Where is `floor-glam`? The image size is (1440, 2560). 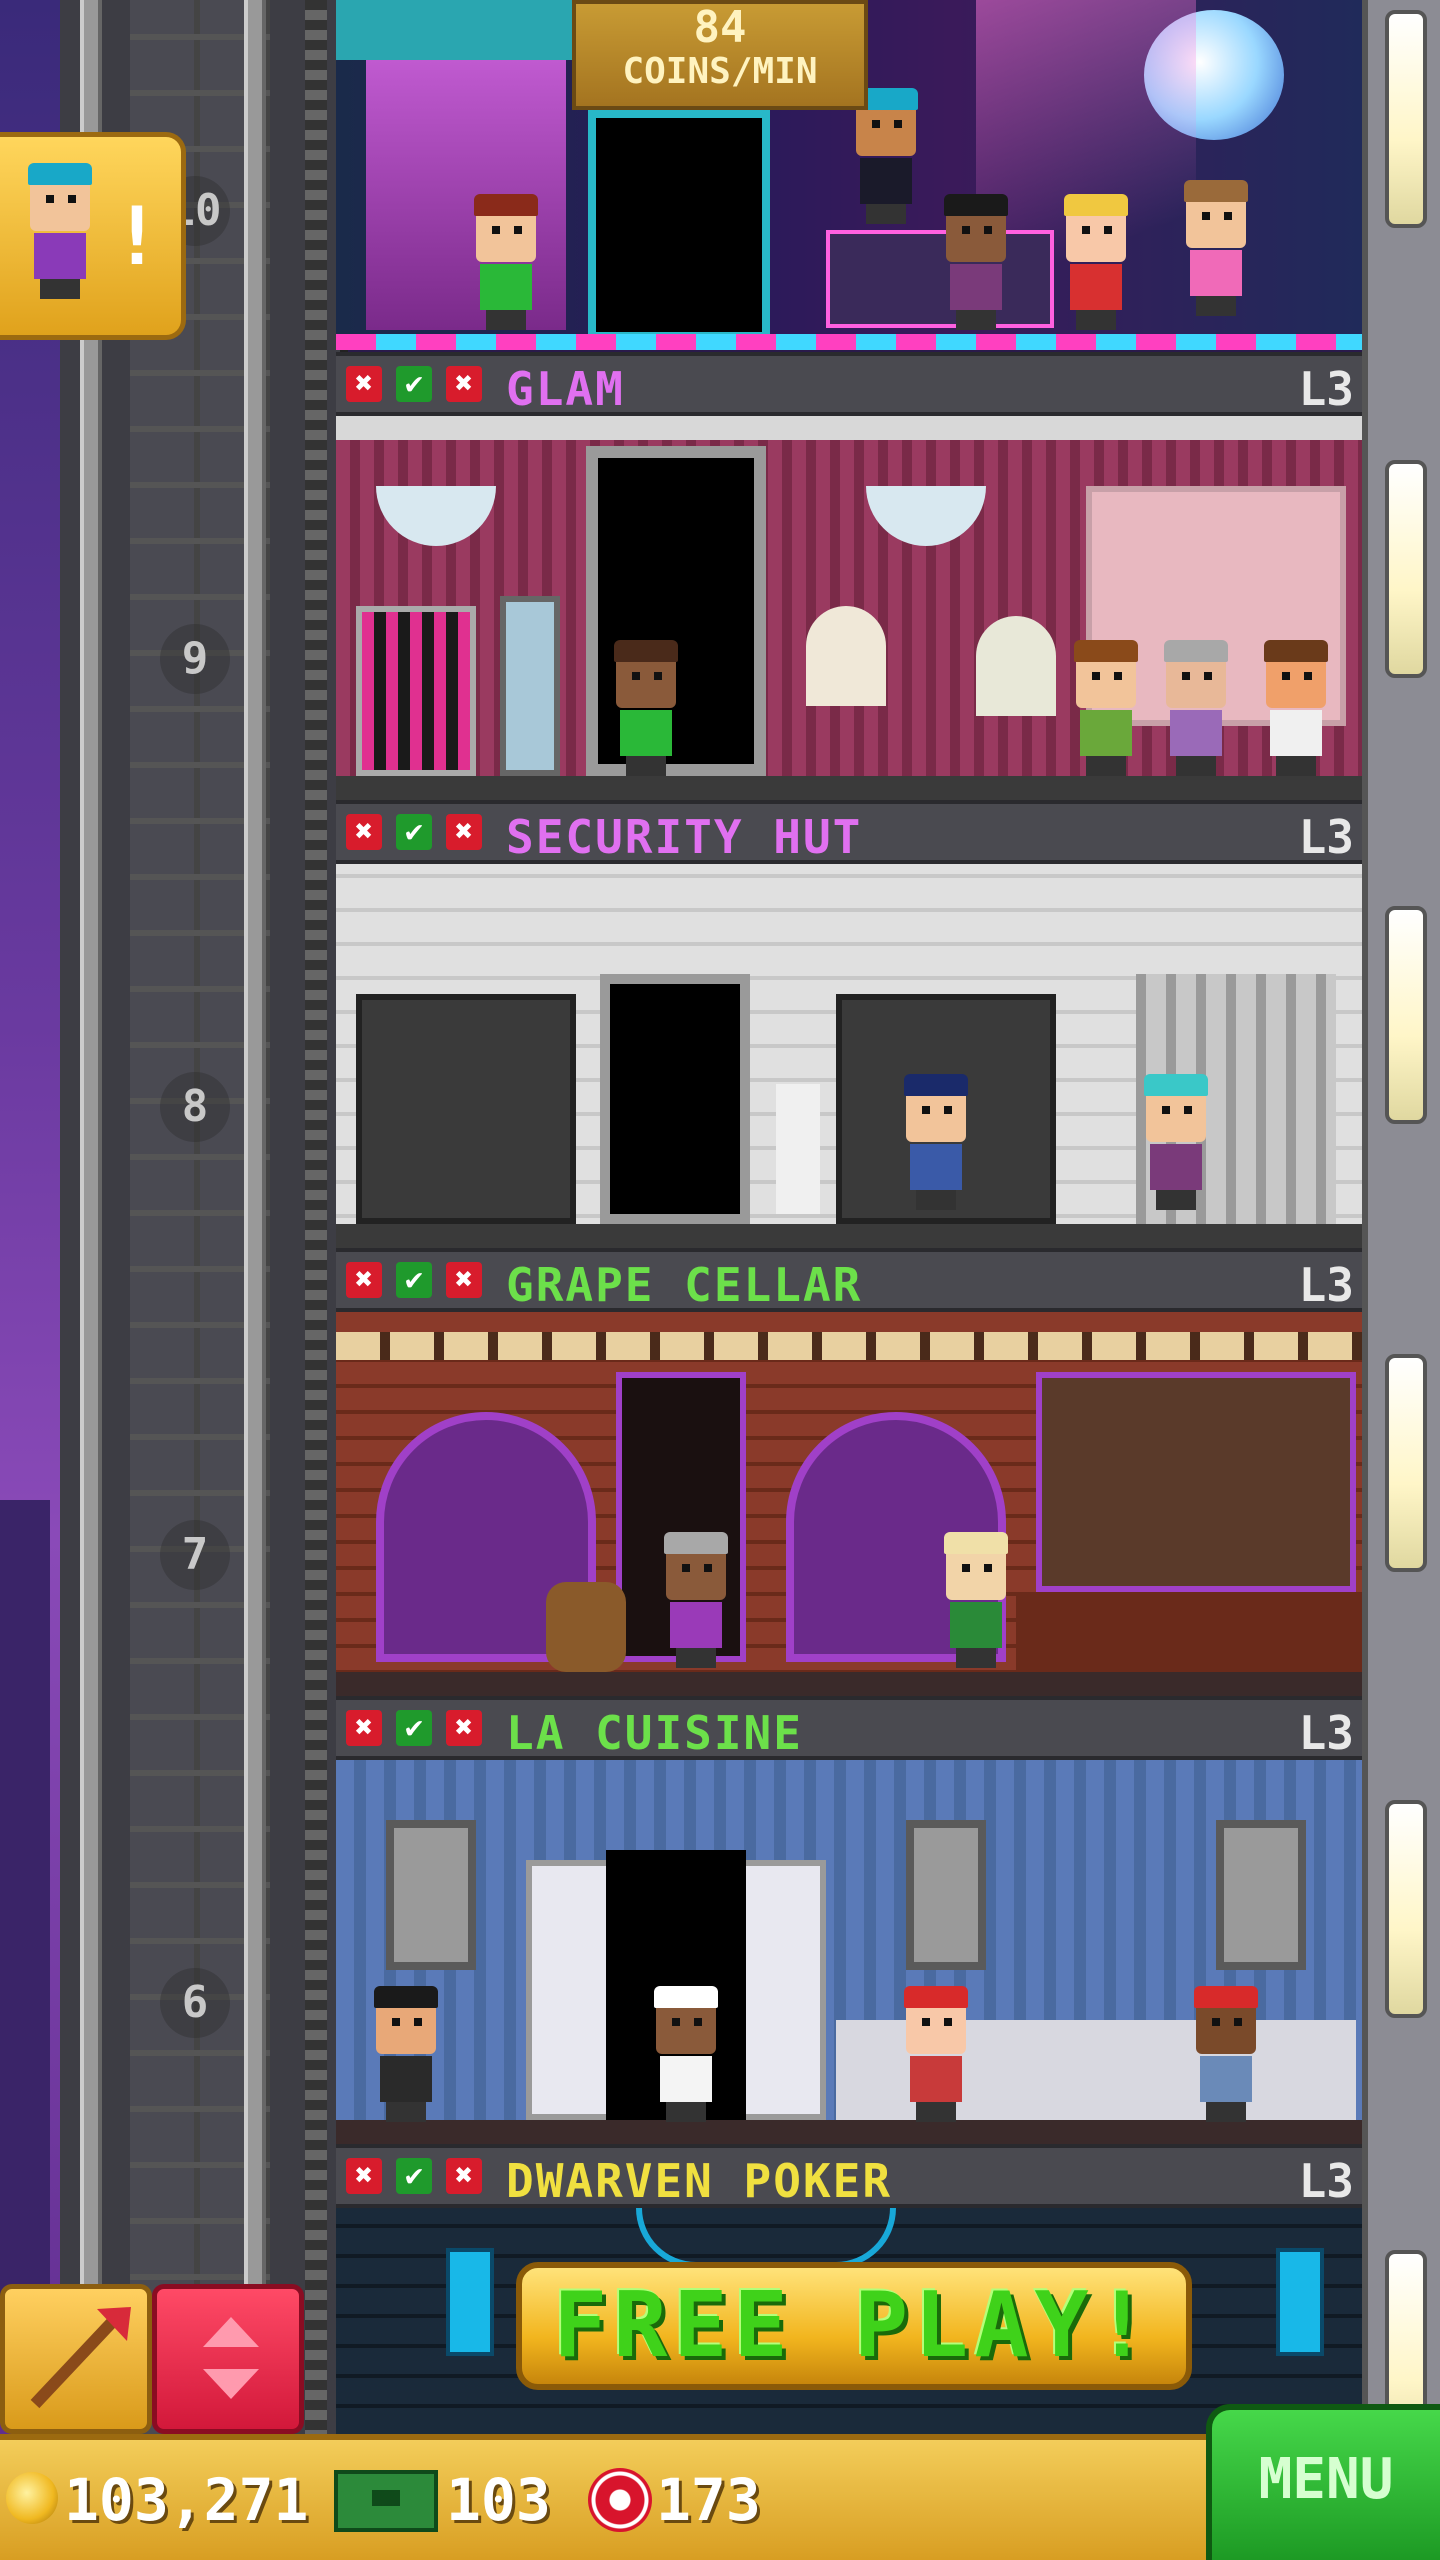 floor-glam is located at coordinates (849, 608).